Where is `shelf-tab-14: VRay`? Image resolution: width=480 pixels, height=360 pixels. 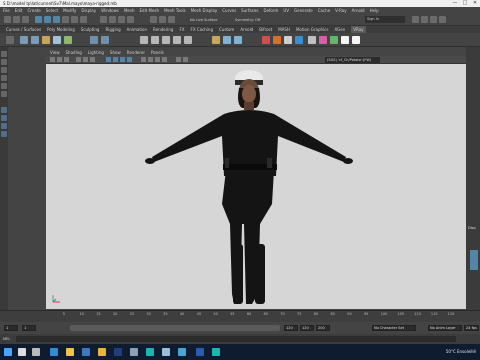 shelf-tab-14: VRay is located at coordinates (358, 29).